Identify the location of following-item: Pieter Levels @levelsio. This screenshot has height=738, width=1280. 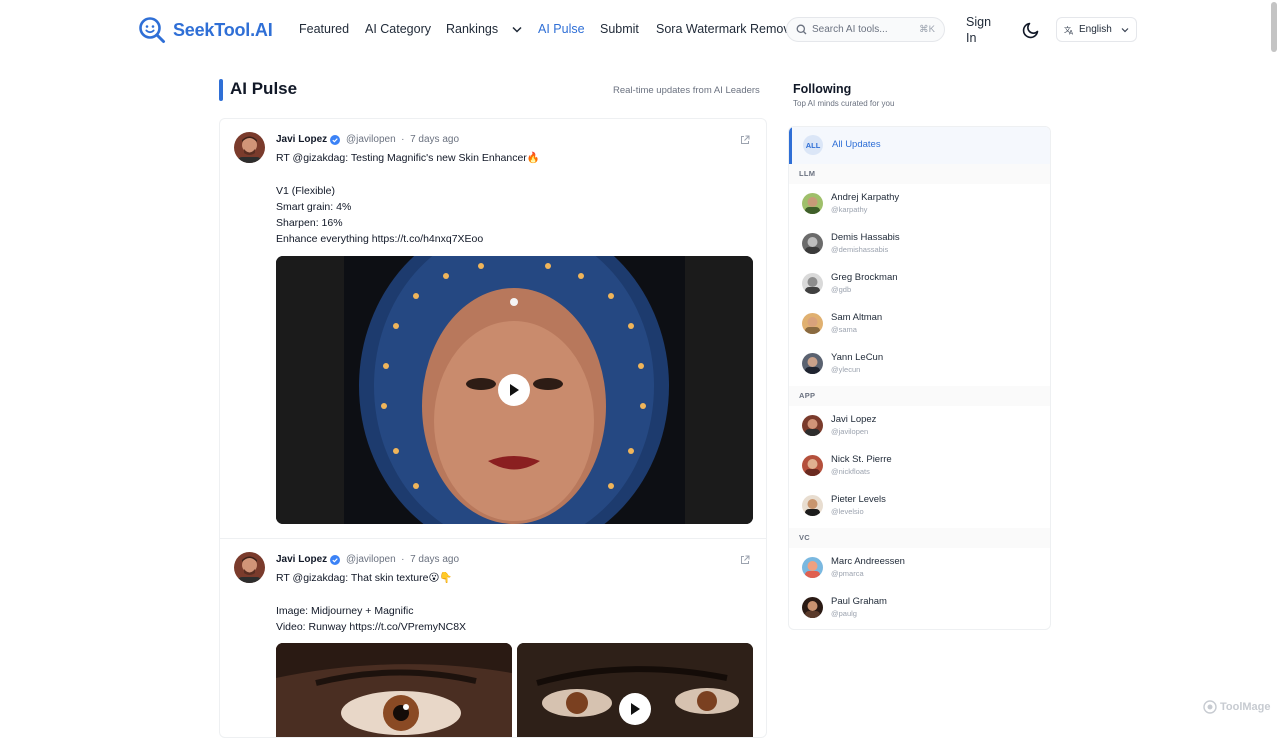
(919, 506).